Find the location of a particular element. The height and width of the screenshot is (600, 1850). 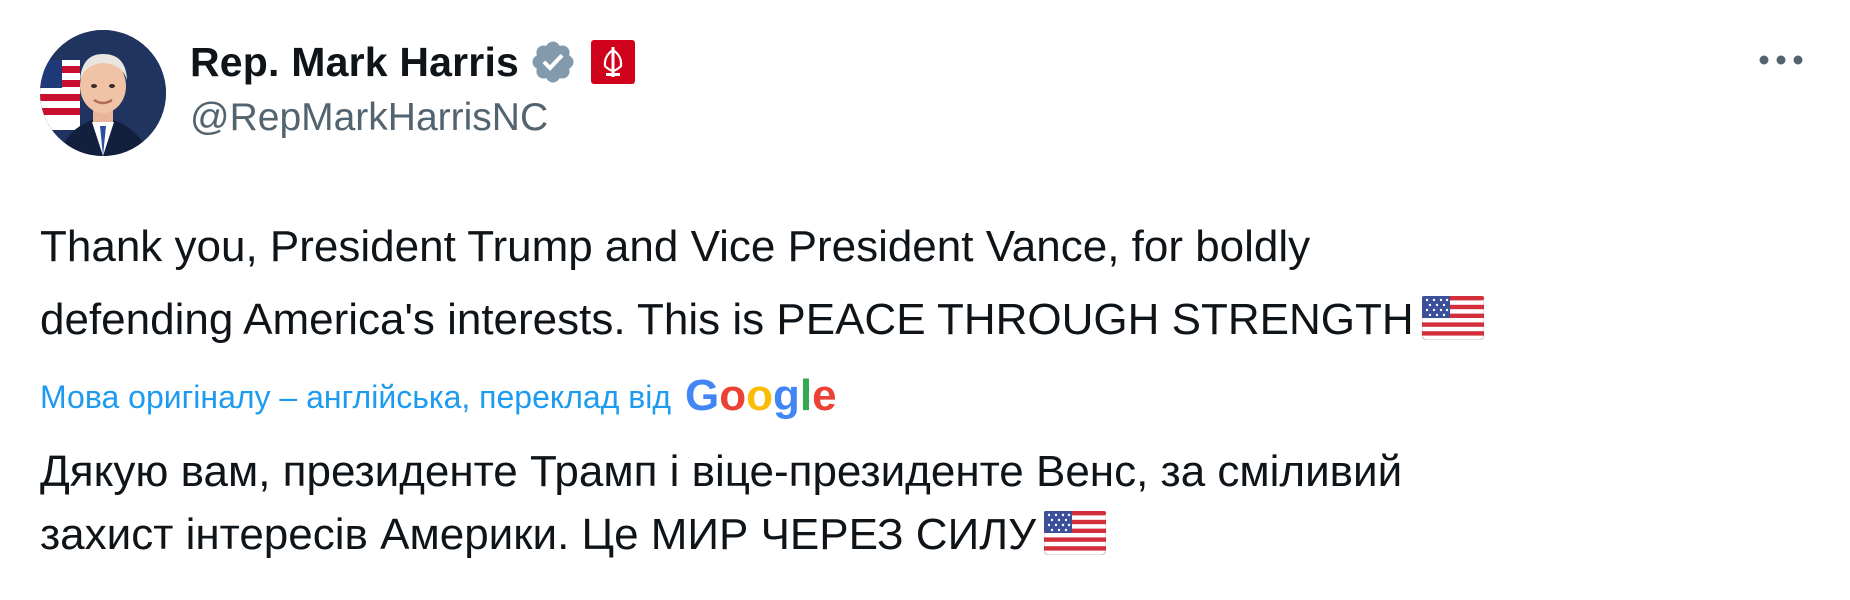

profile-photo is located at coordinates (103, 93).